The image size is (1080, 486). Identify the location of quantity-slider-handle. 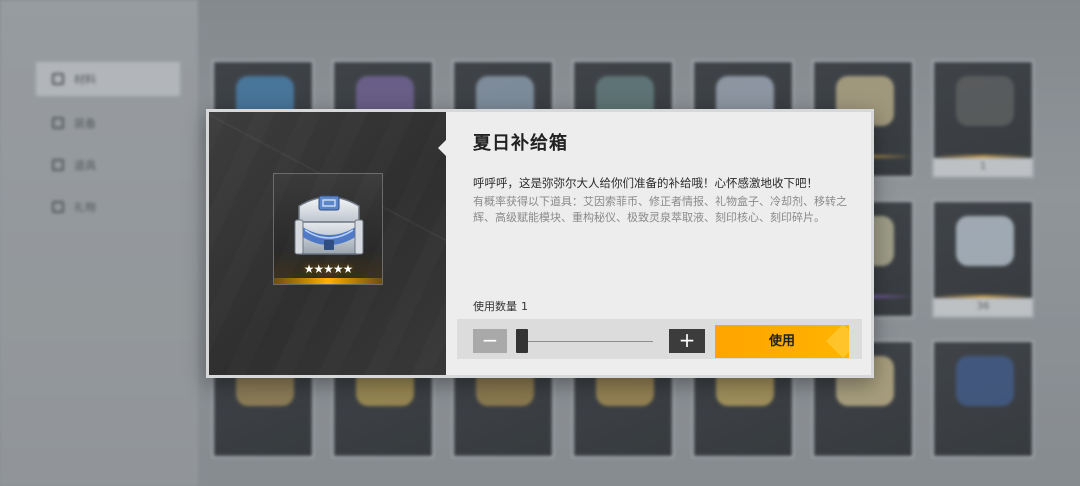
(522, 341).